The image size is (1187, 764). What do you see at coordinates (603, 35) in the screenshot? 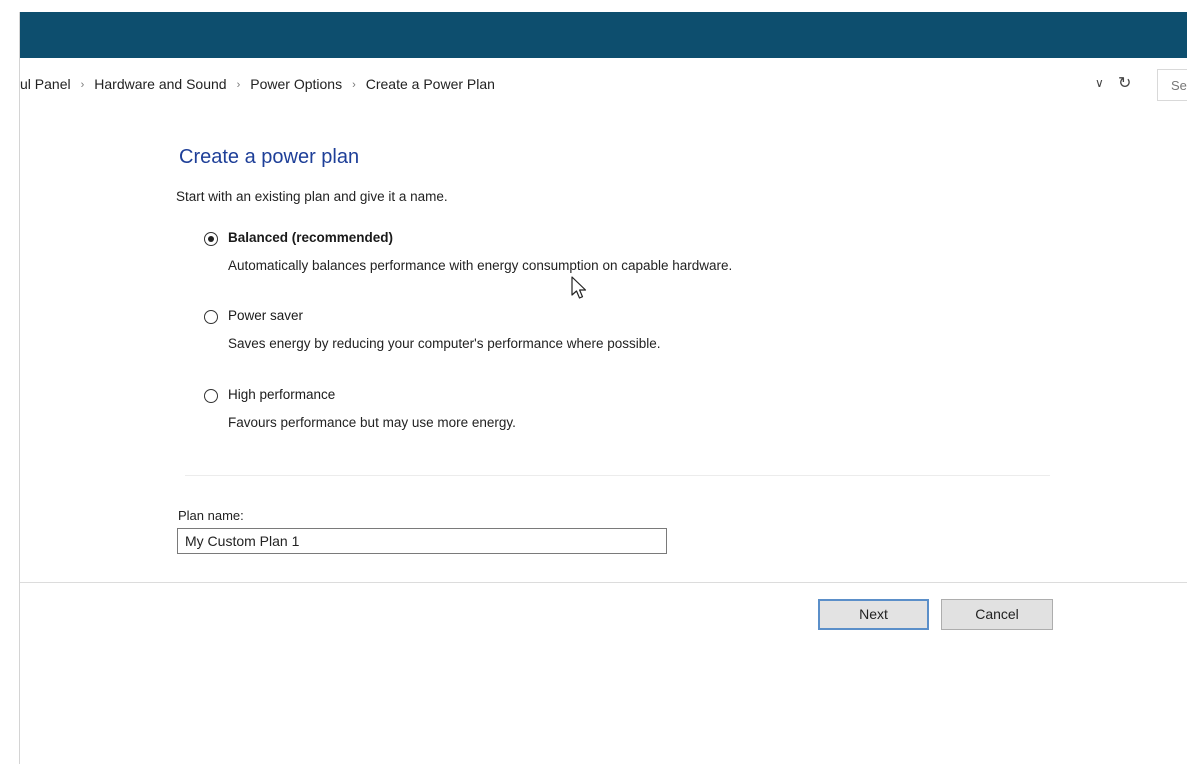
I see `title-bar` at bounding box center [603, 35].